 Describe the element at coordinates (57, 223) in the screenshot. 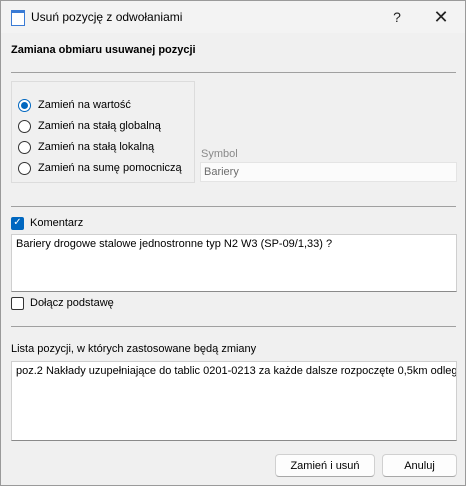

I see `comment-label: Komentarz` at that location.